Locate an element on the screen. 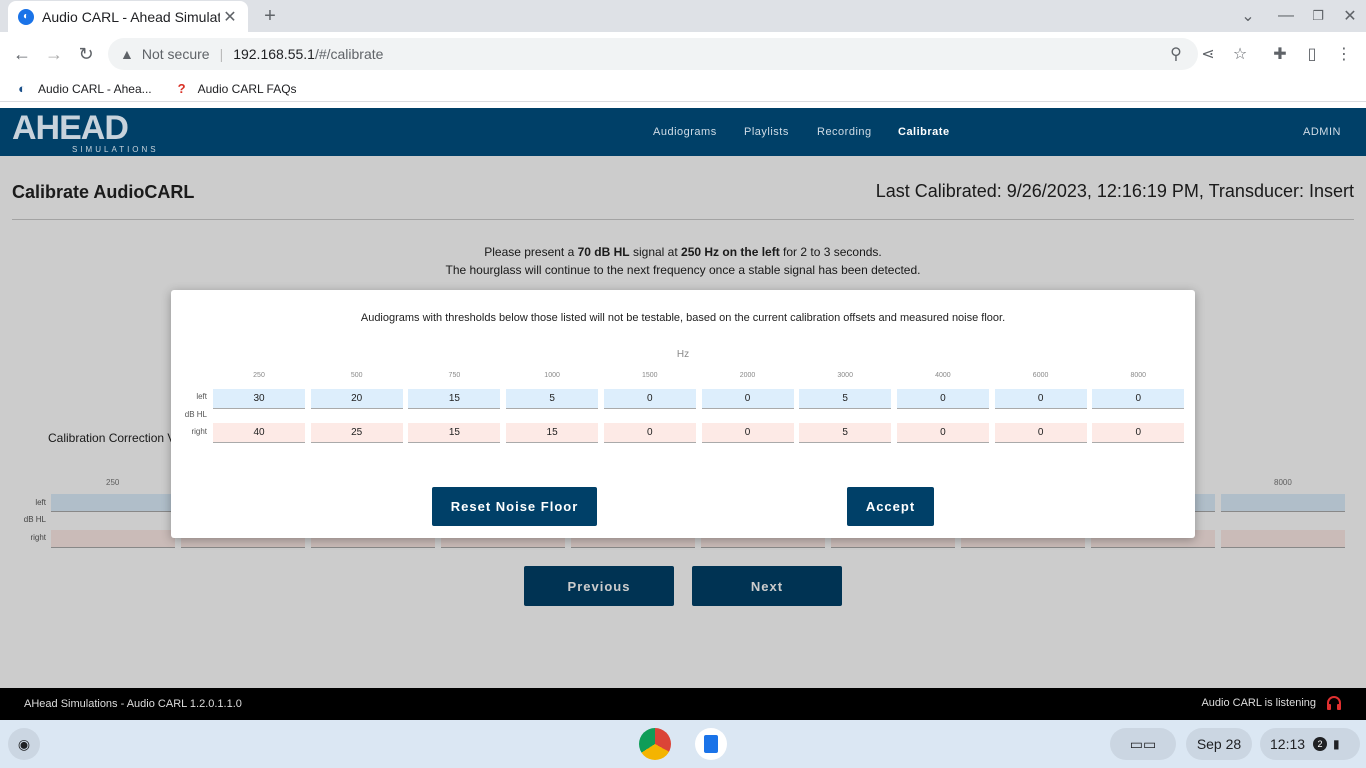 The height and width of the screenshot is (768, 1366). row-right-label: right is located at coordinates (199, 431).